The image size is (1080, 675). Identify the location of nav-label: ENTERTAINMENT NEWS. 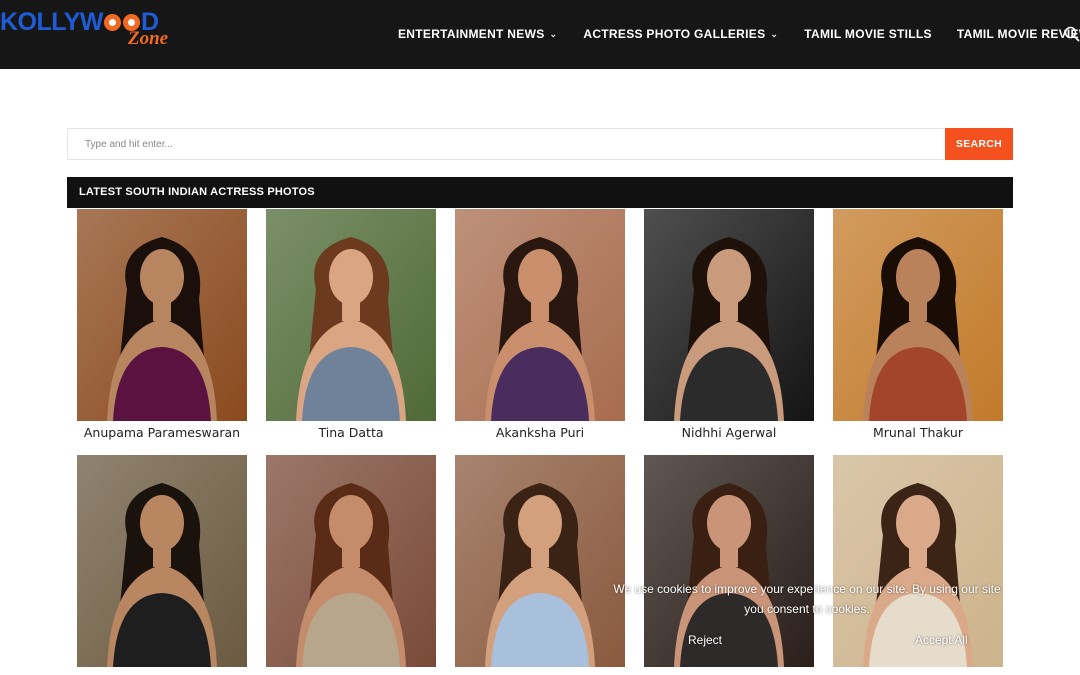
(471, 34).